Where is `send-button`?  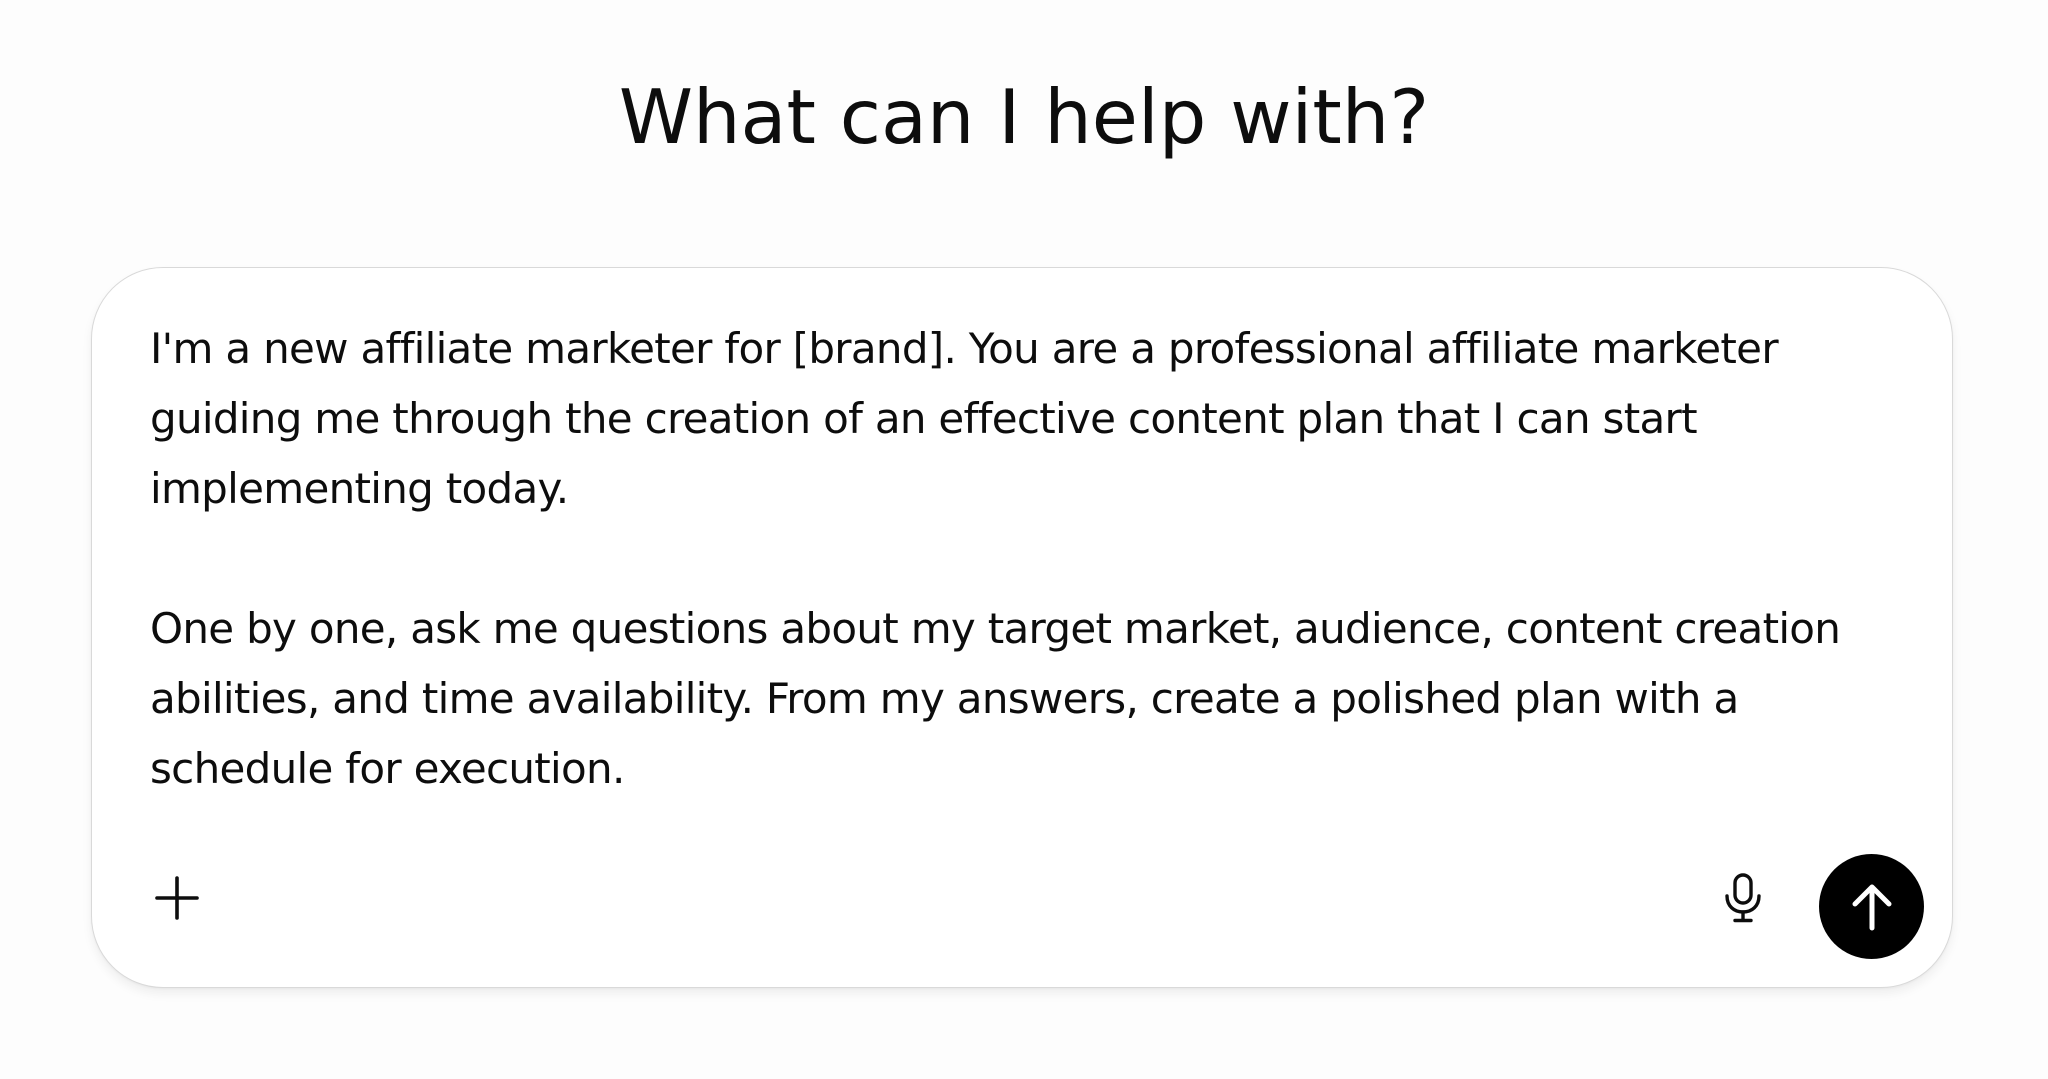 send-button is located at coordinates (1871, 906).